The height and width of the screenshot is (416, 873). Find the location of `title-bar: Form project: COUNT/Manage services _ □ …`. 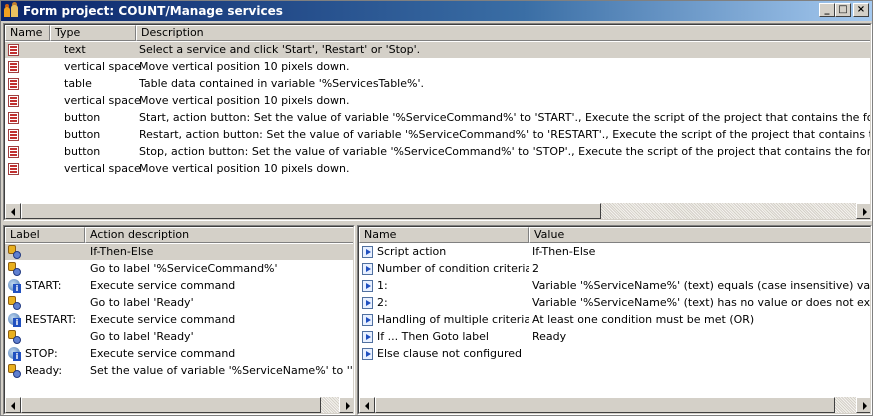

title-bar: Form project: COUNT/Manage services _ □ … is located at coordinates (436, 11).